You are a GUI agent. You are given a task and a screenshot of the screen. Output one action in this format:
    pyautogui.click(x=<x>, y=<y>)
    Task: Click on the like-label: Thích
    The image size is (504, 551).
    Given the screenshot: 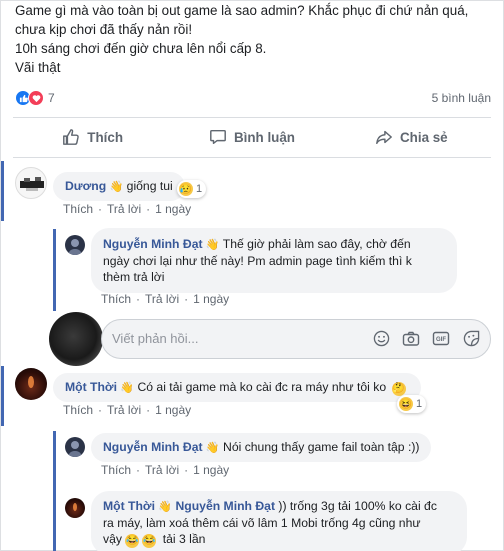 What is the action you would take?
    pyautogui.click(x=105, y=137)
    